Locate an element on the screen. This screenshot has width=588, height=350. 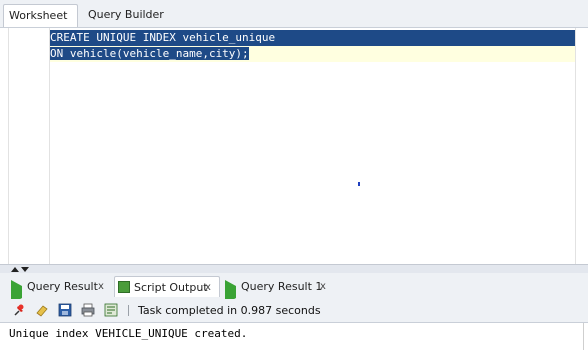
task-status-text: Task completed in 0.987 seconds is located at coordinates (229, 310).